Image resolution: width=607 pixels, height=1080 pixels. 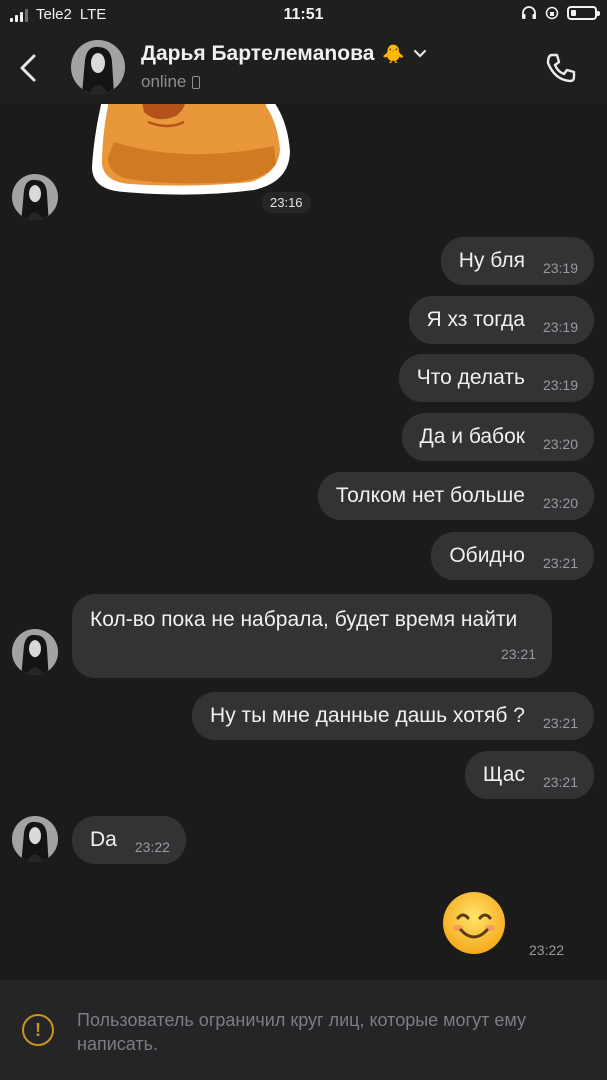 What do you see at coordinates (303, 68) in the screenshot?
I see `chat-header: Дарья Бартелемanова 🐥 online` at bounding box center [303, 68].